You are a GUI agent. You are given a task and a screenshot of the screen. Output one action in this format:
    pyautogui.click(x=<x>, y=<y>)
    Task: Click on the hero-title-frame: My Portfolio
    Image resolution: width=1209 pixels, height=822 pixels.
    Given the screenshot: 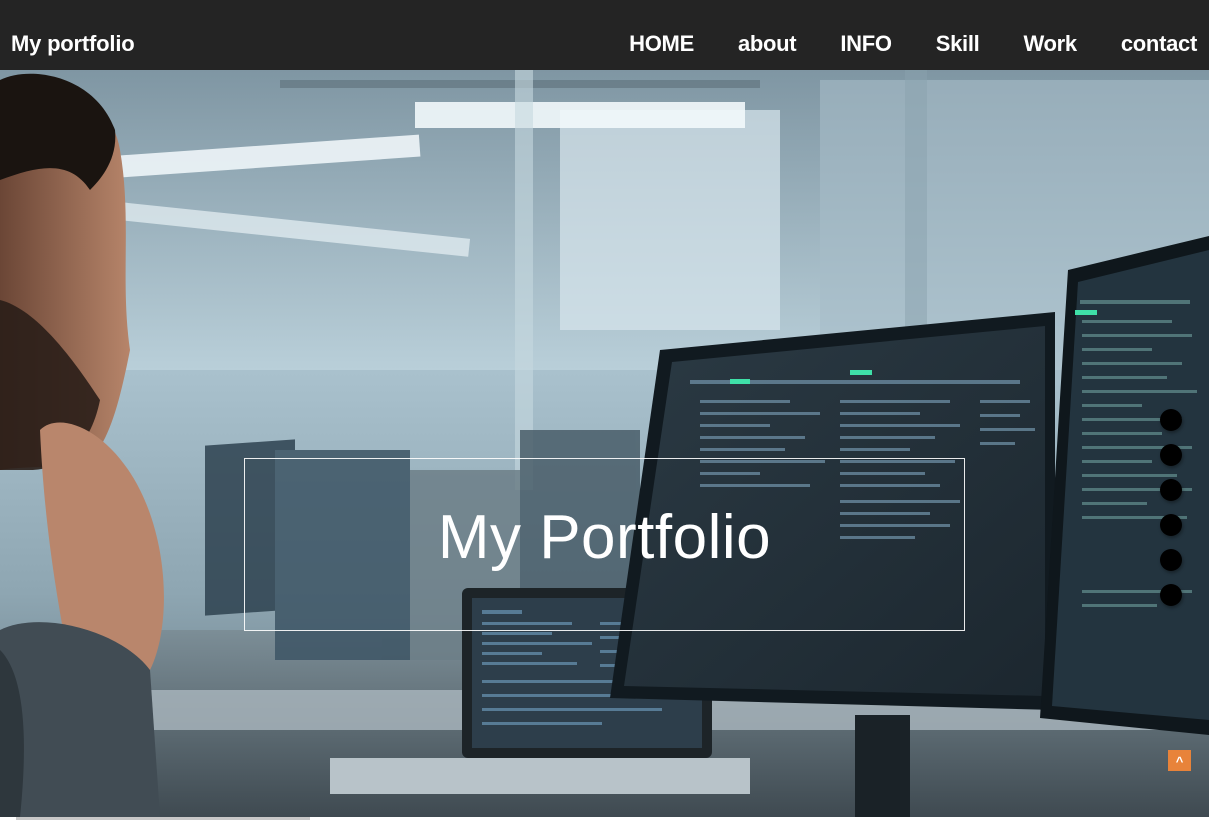 What is the action you would take?
    pyautogui.click(x=604, y=544)
    